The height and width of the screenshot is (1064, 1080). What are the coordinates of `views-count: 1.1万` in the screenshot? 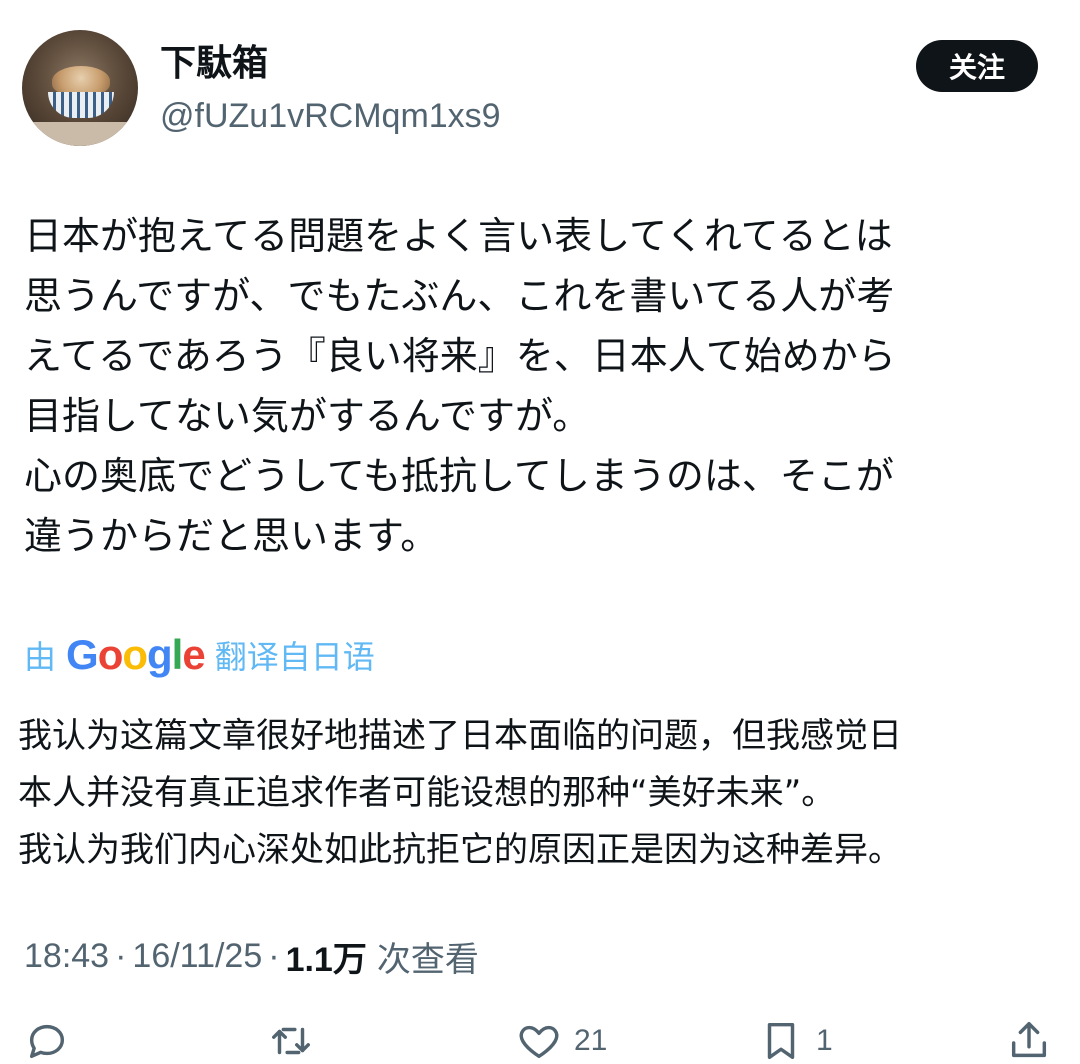 It's located at (326, 956).